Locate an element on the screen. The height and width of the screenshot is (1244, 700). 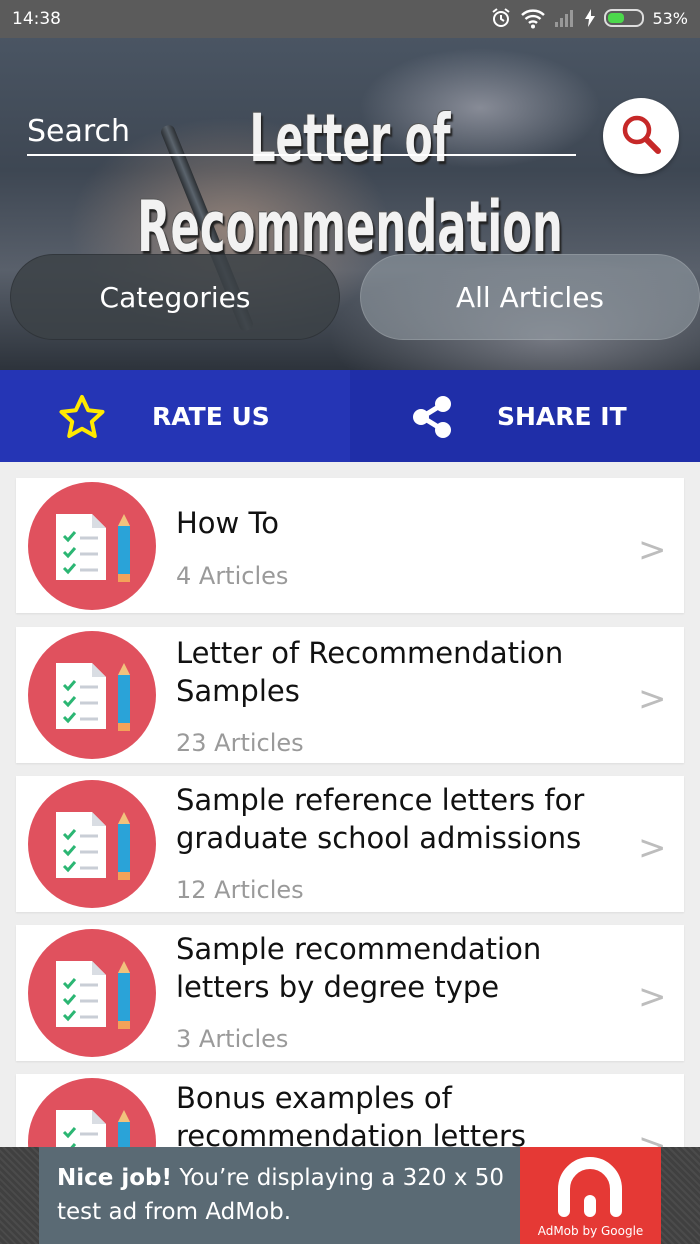
search-icon is located at coordinates (641, 136).